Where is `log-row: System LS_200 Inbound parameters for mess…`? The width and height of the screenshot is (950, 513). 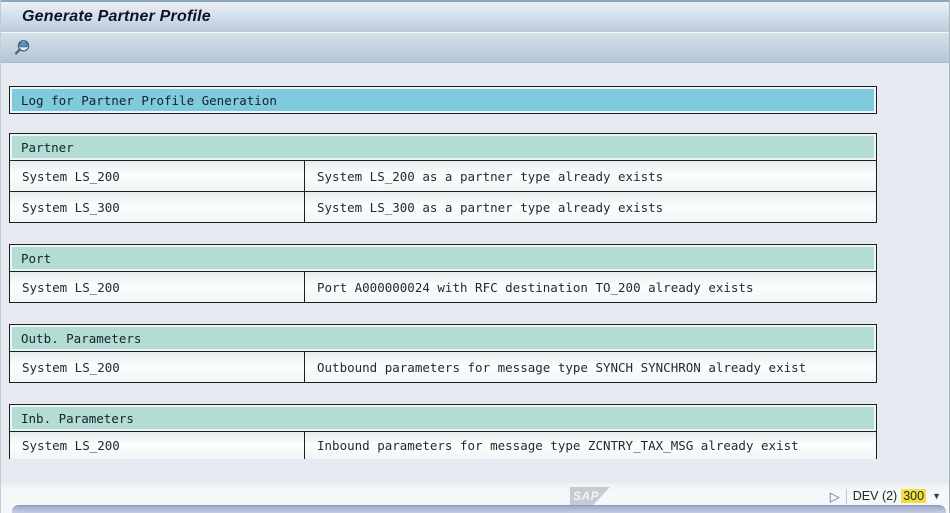 log-row: System LS_200 Inbound parameters for mess… is located at coordinates (443, 445).